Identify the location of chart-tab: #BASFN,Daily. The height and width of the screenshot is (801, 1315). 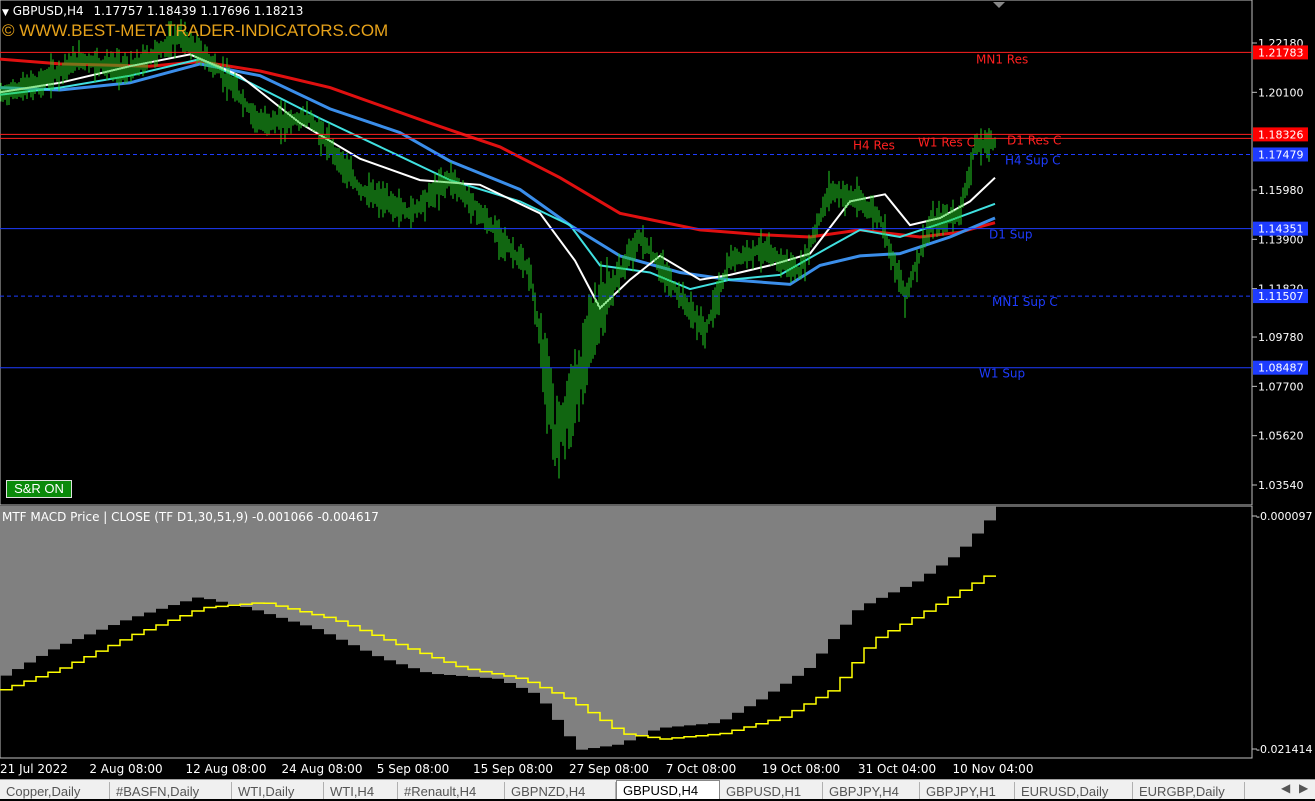
(171, 790).